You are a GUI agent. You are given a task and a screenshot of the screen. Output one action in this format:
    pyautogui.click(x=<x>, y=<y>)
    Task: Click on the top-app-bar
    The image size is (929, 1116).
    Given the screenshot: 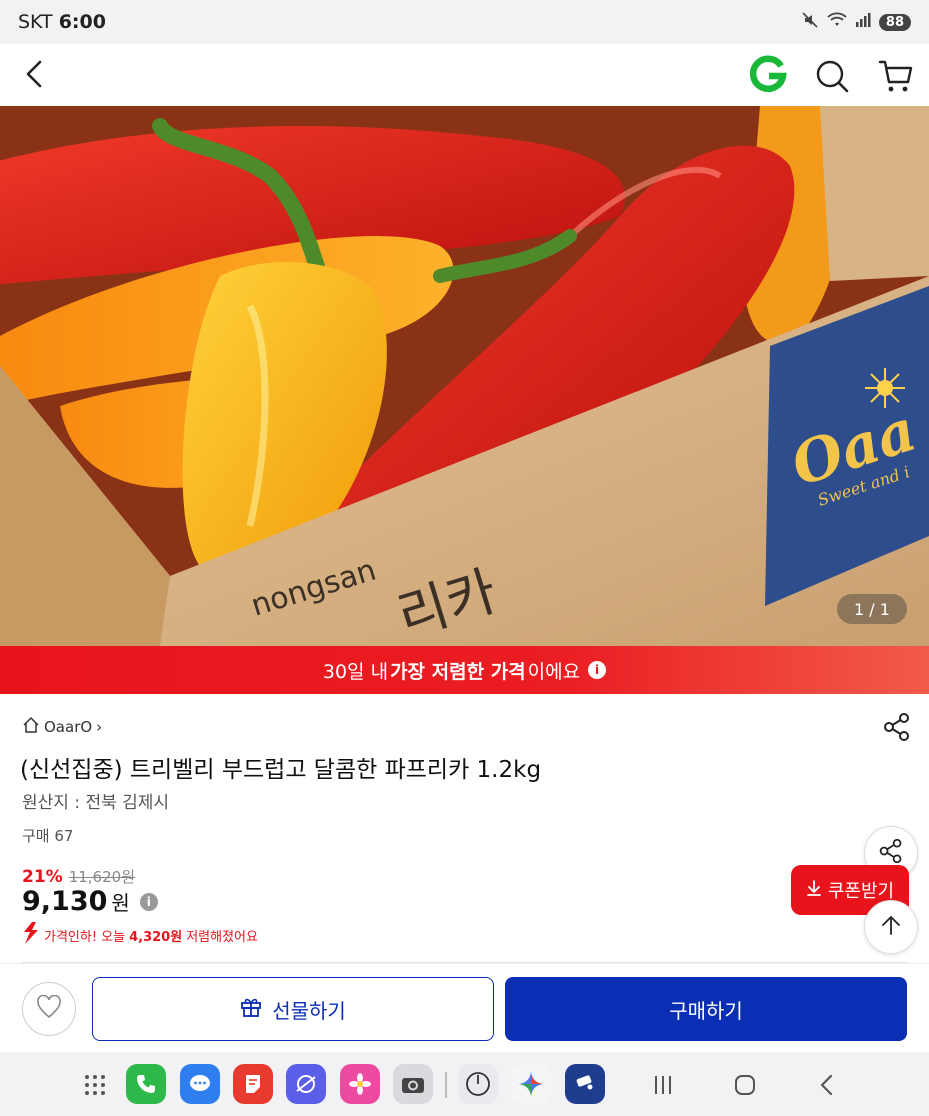 What is the action you would take?
    pyautogui.click(x=464, y=75)
    